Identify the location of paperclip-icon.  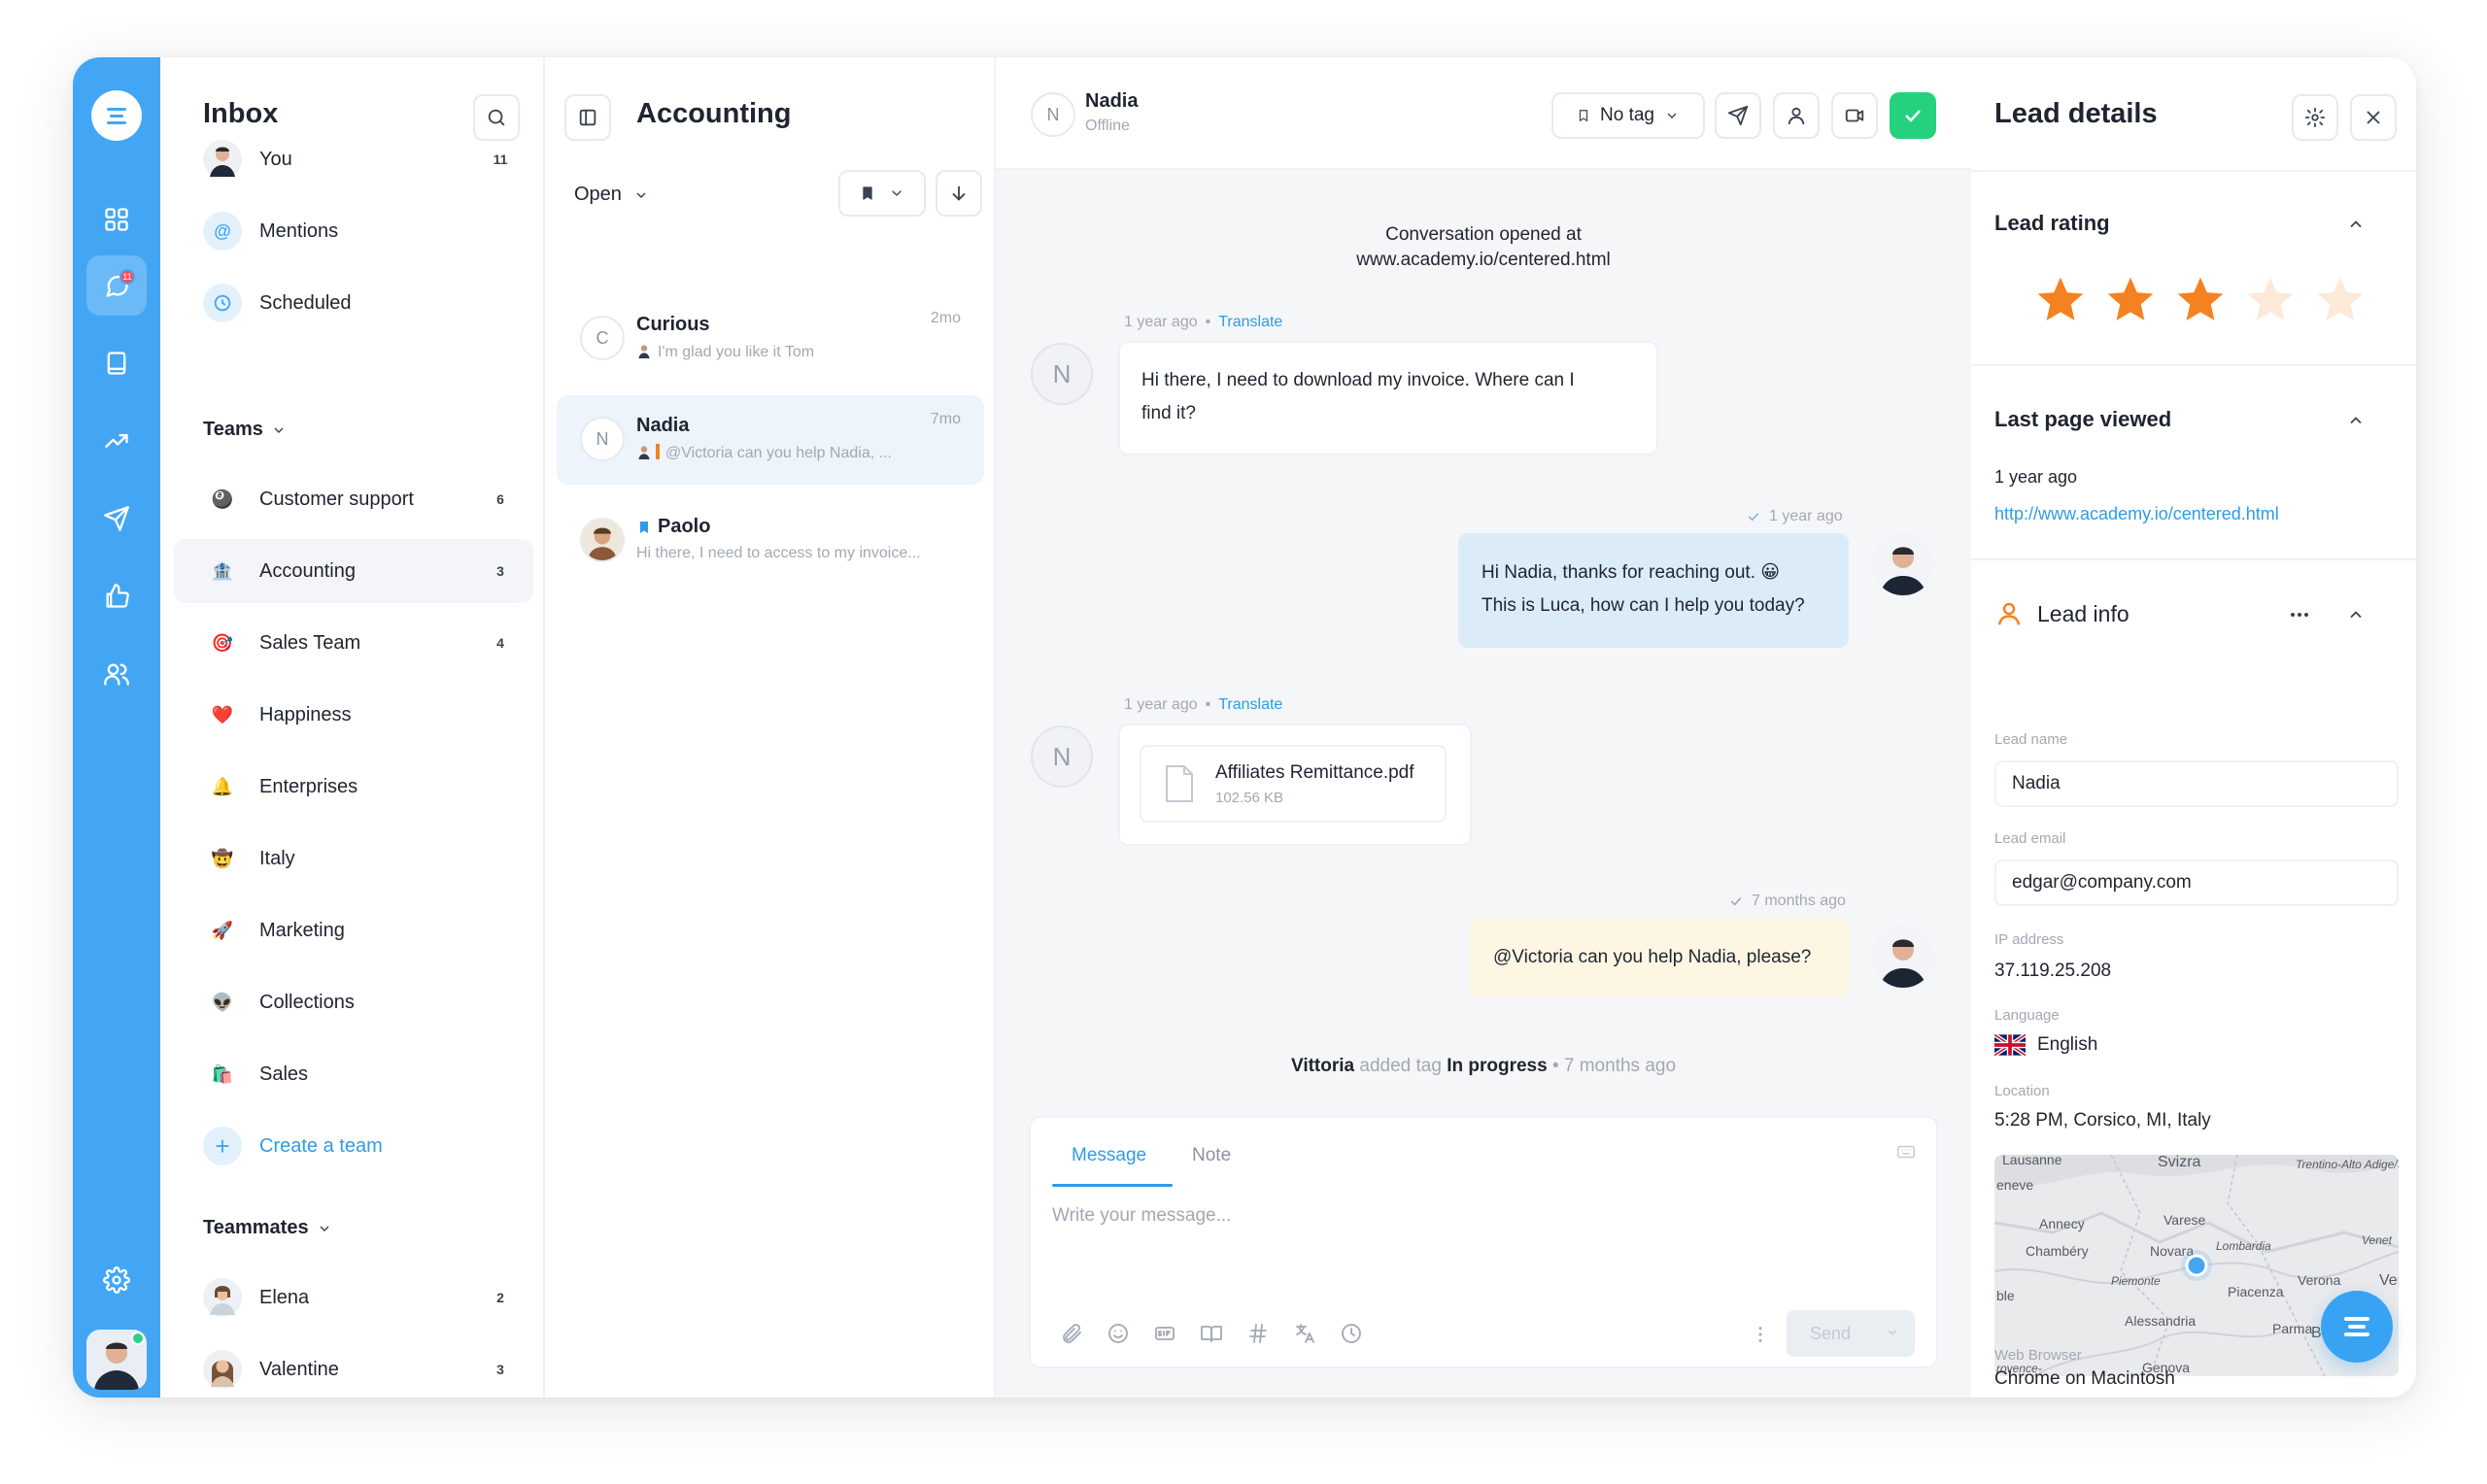
(1071, 1333).